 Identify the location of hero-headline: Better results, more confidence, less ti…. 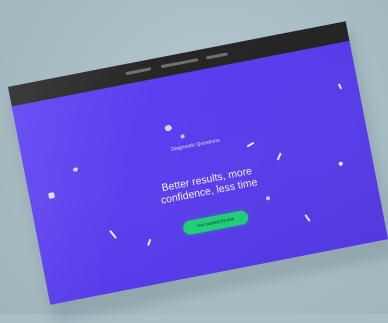
(209, 185).